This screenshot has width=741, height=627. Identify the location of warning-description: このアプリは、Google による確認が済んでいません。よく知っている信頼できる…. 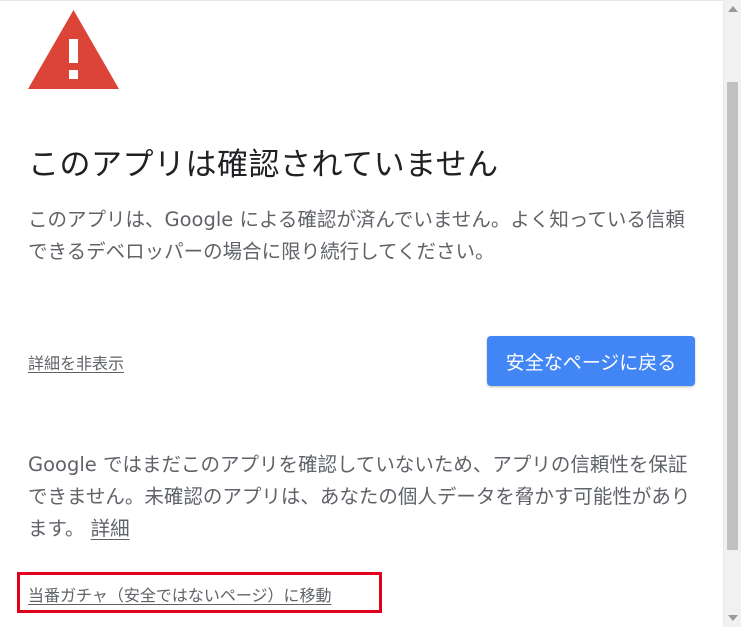
(356, 235).